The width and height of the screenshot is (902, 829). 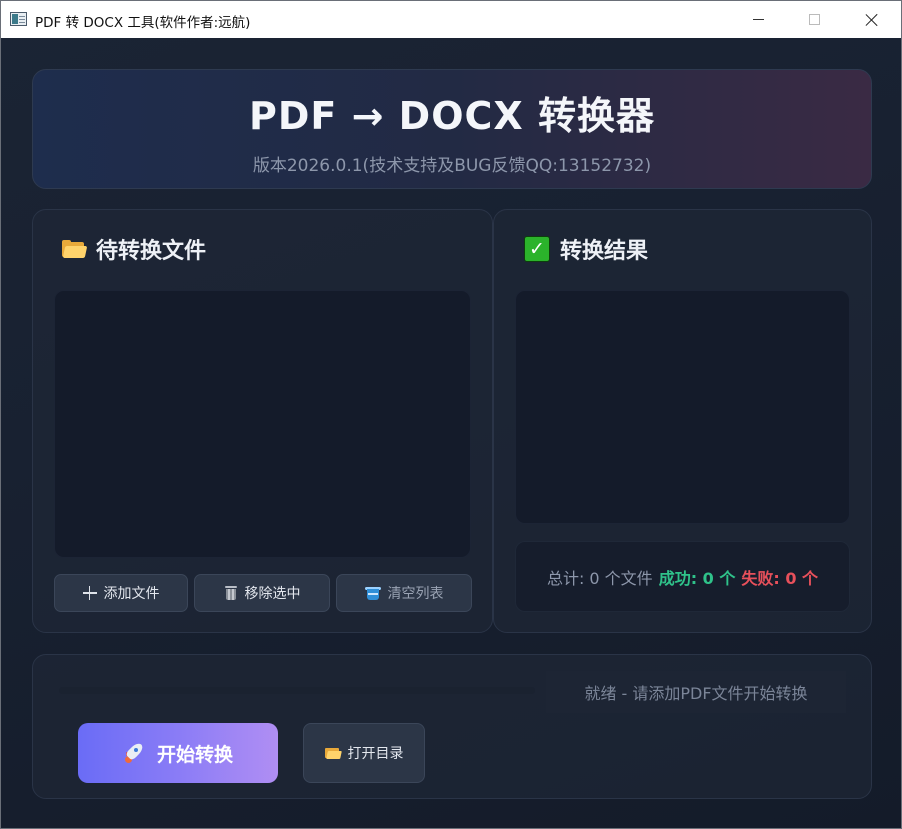 I want to click on add-file-button: 添加文件, so click(x=121, y=593).